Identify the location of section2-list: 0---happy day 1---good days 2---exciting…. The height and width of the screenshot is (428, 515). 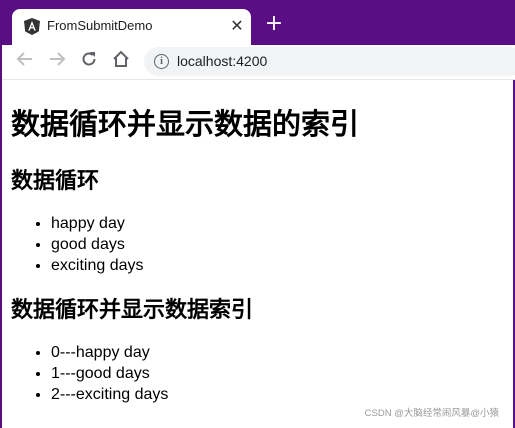
(258, 373).